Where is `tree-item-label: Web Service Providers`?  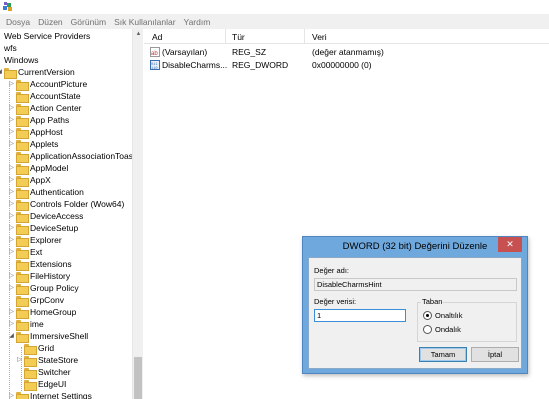
tree-item-label: Web Service Providers is located at coordinates (47, 36).